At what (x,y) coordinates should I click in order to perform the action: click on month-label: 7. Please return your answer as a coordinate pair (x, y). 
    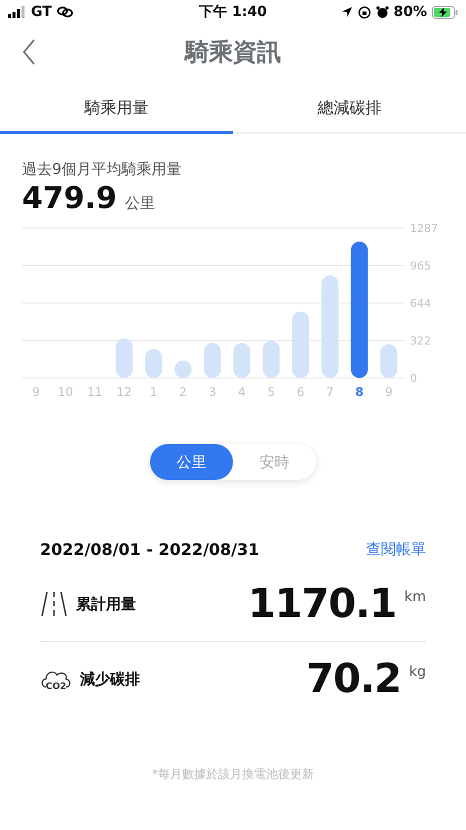
    Looking at the image, I should click on (330, 392).